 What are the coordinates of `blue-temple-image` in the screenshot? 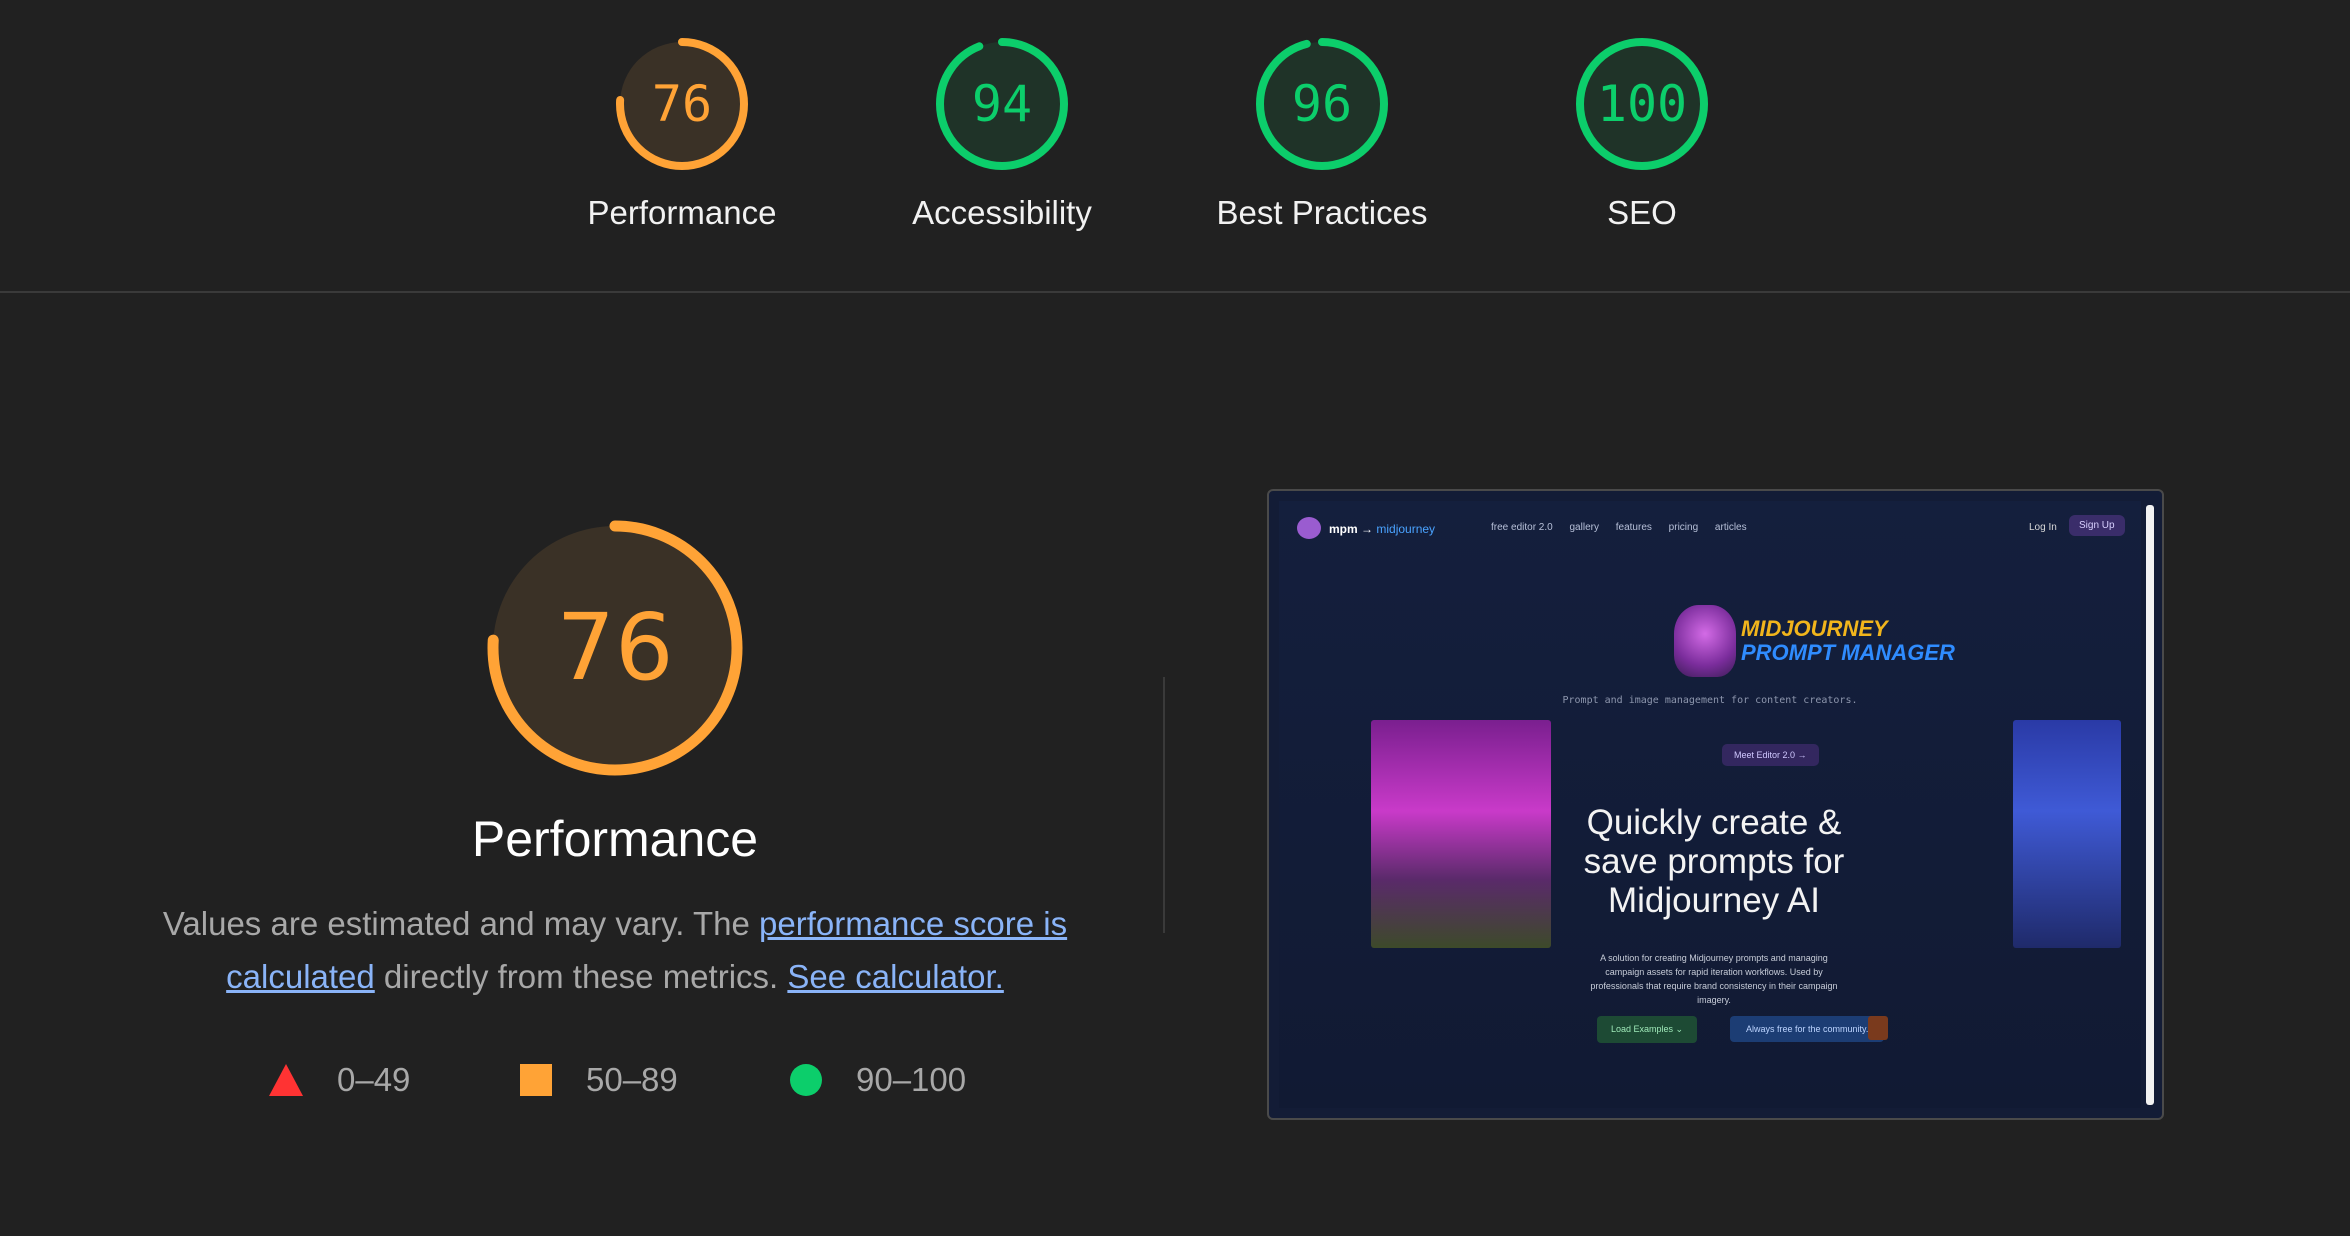 It's located at (2067, 834).